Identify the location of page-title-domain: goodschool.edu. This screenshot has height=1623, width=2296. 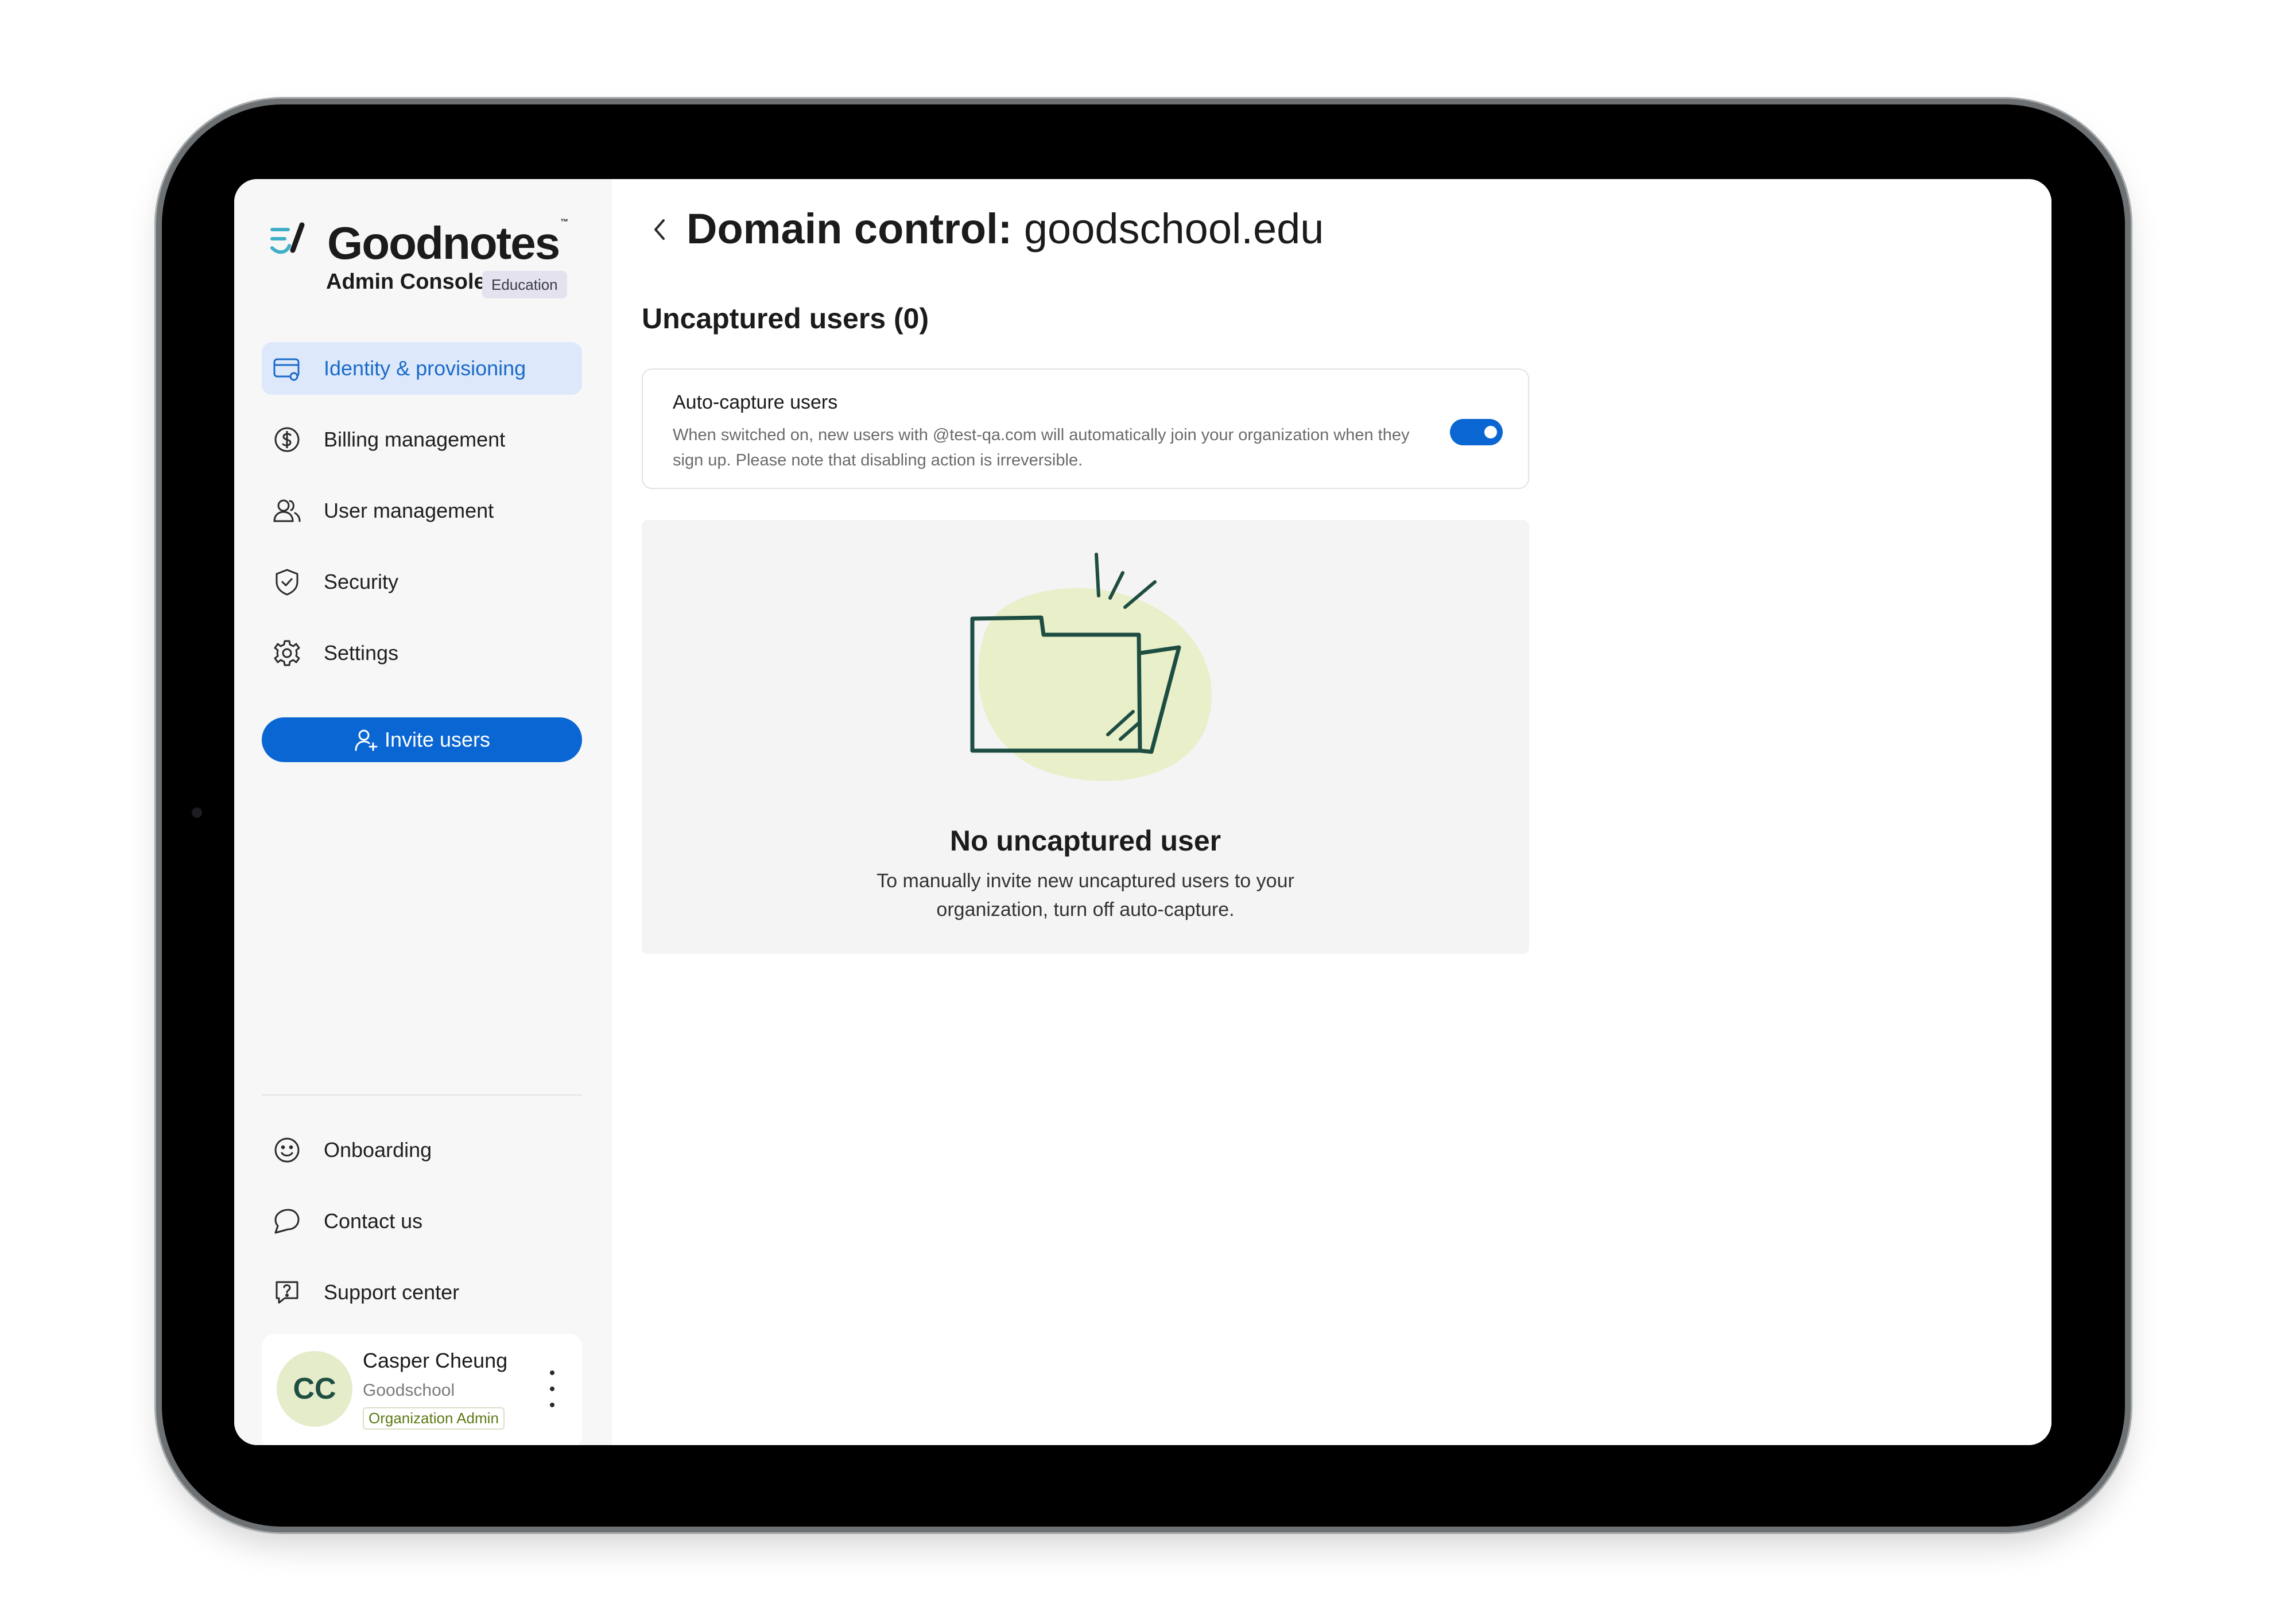
(1173, 229).